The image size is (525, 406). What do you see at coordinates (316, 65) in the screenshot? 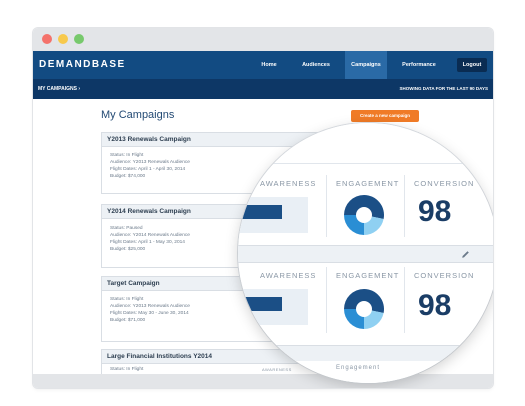
I see `nav-audiences: Audiences` at bounding box center [316, 65].